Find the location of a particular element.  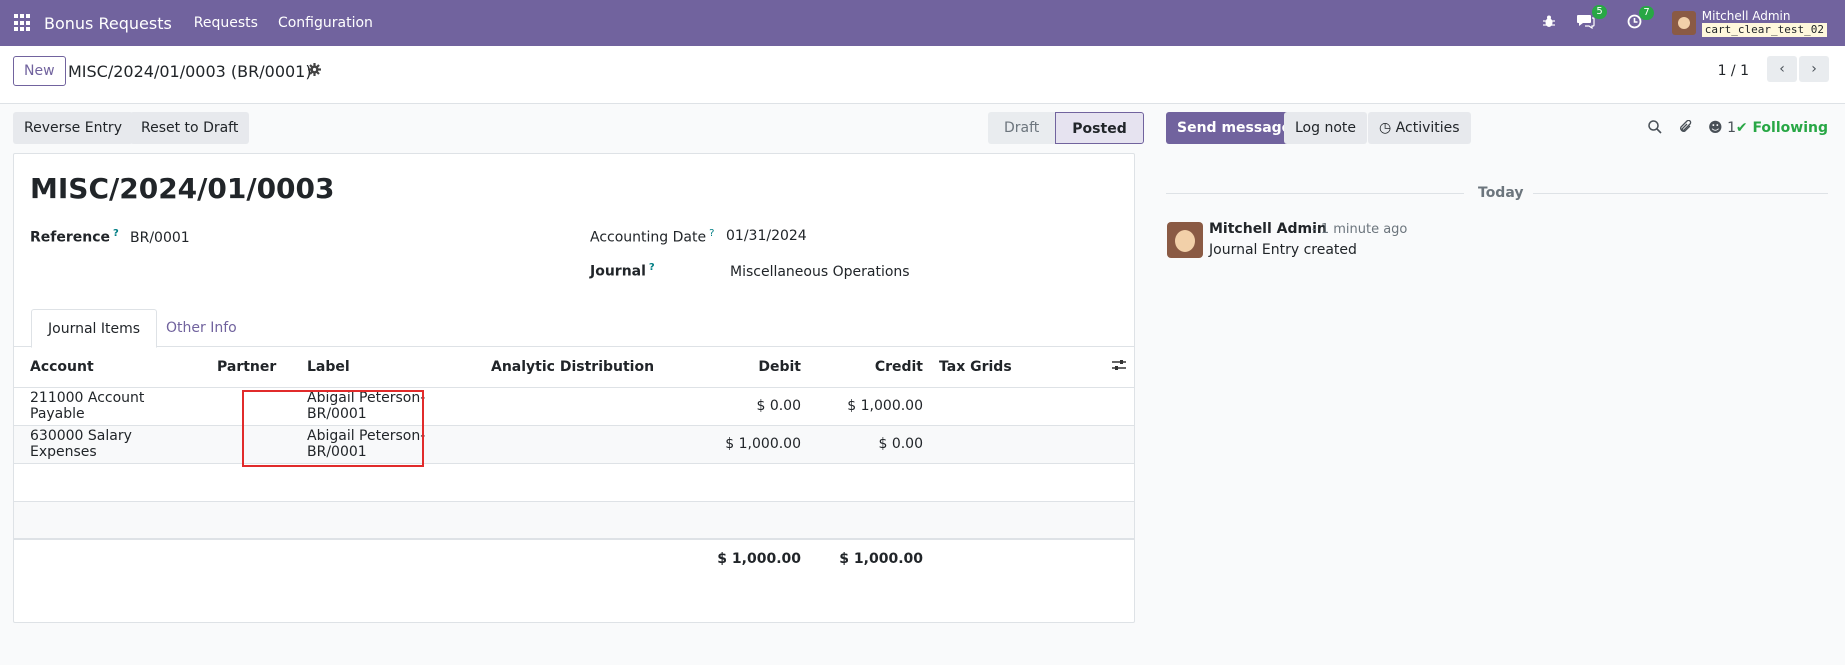

message-author-avatar is located at coordinates (1185, 240).